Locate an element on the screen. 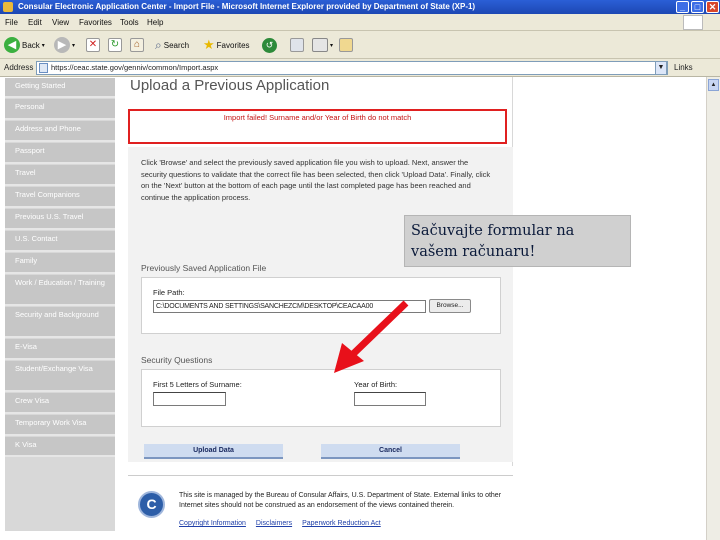 The height and width of the screenshot is (540, 720). back-arrow-icon: ◀ is located at coordinates (12, 45).